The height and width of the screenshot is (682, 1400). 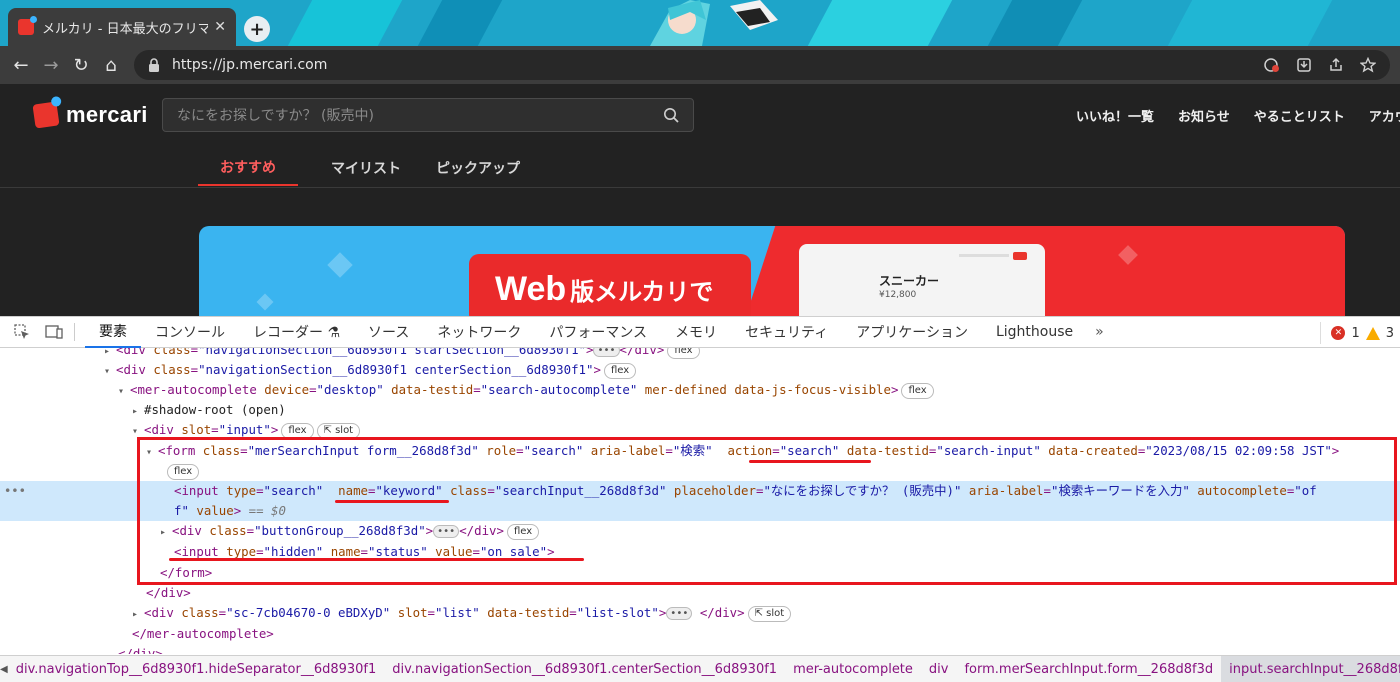 I want to click on forward-button: →, so click(x=51, y=65).